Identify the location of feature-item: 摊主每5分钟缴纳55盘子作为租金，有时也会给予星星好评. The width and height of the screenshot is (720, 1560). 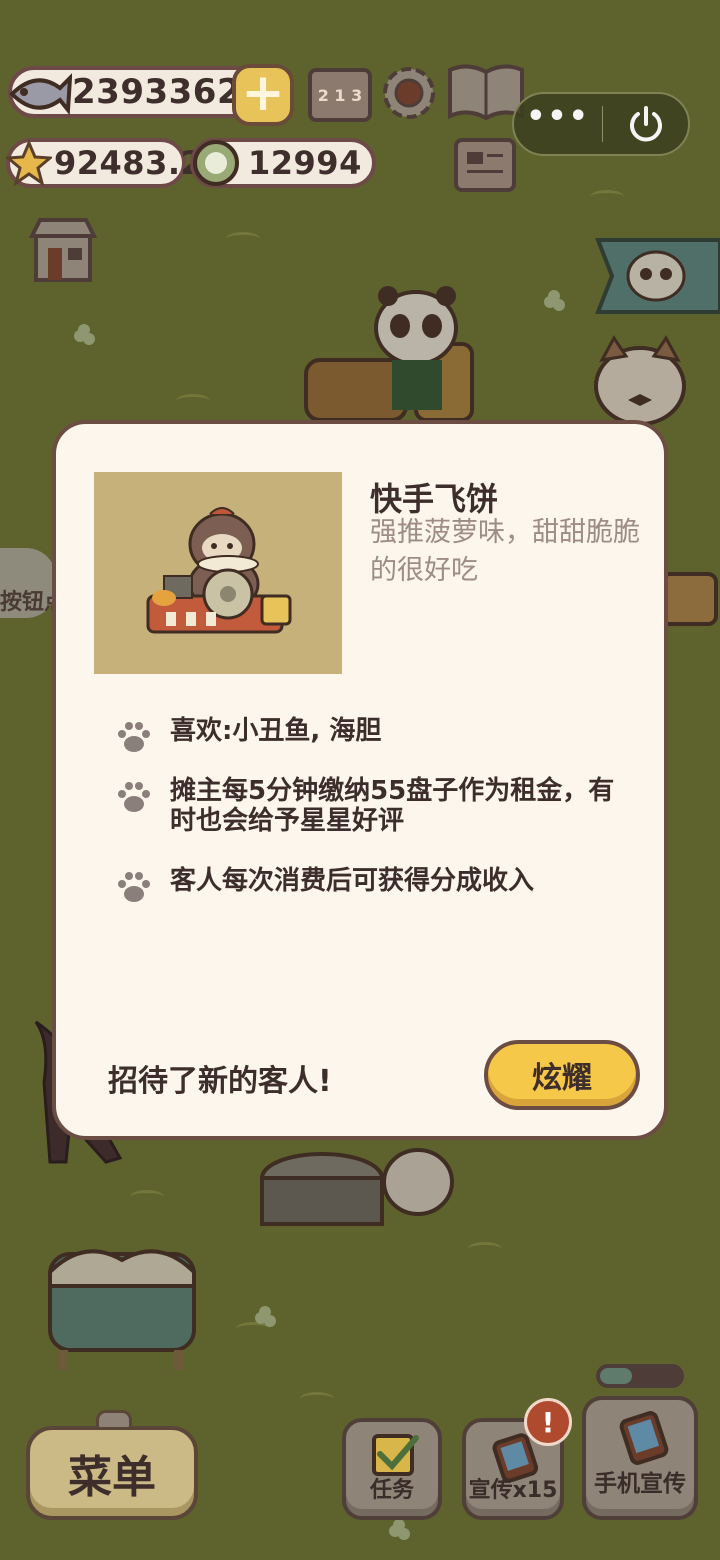
(373, 806).